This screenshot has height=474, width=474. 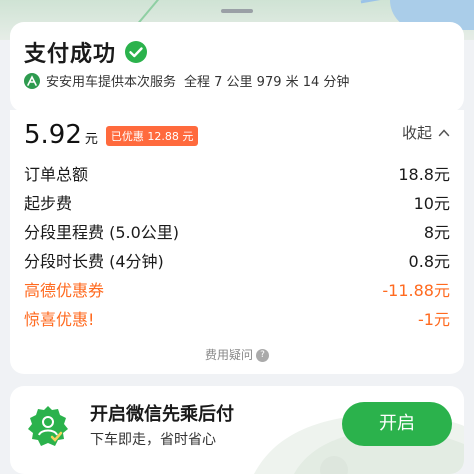 What do you see at coordinates (444, 132) in the screenshot?
I see `chevron-up-icon` at bounding box center [444, 132].